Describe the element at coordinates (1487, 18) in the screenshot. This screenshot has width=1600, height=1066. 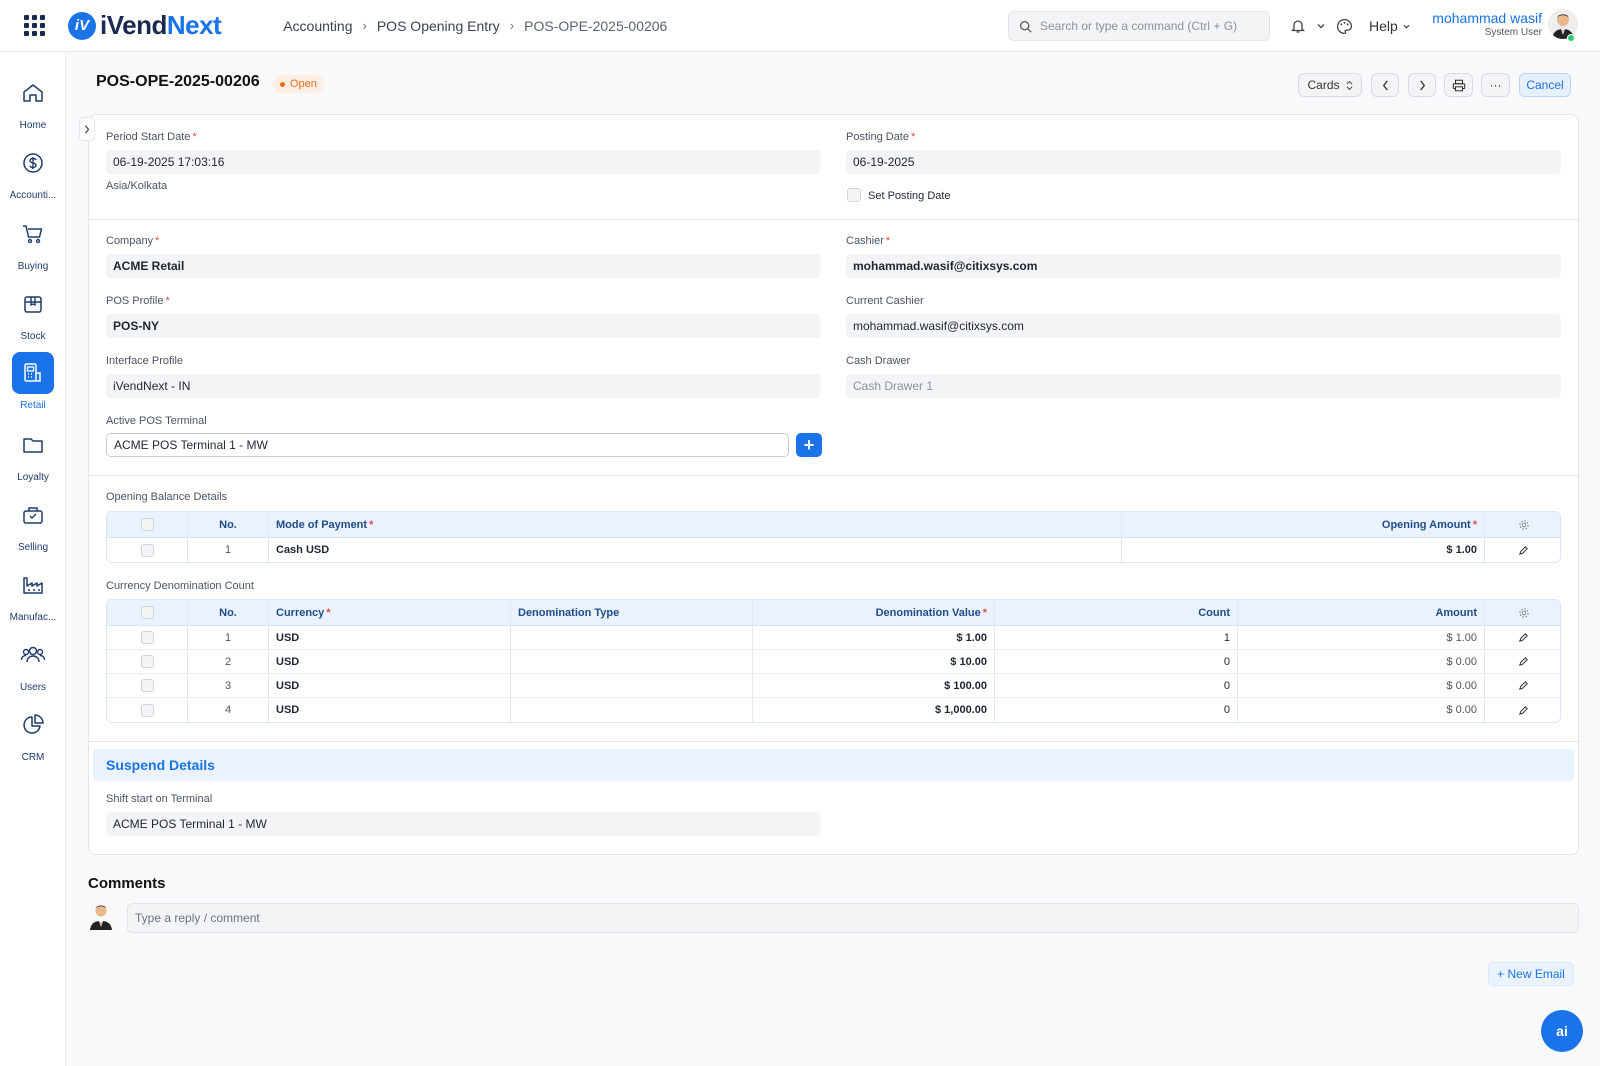
I see `user-name: mohammad wasif` at that location.